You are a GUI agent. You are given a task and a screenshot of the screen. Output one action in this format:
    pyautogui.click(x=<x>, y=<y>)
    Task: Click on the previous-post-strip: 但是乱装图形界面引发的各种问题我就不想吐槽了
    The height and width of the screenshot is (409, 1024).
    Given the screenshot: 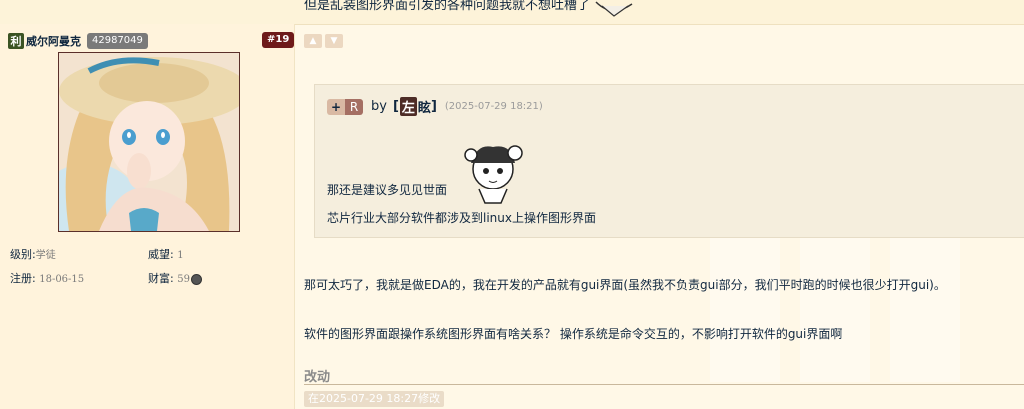 What is the action you would take?
    pyautogui.click(x=512, y=12)
    